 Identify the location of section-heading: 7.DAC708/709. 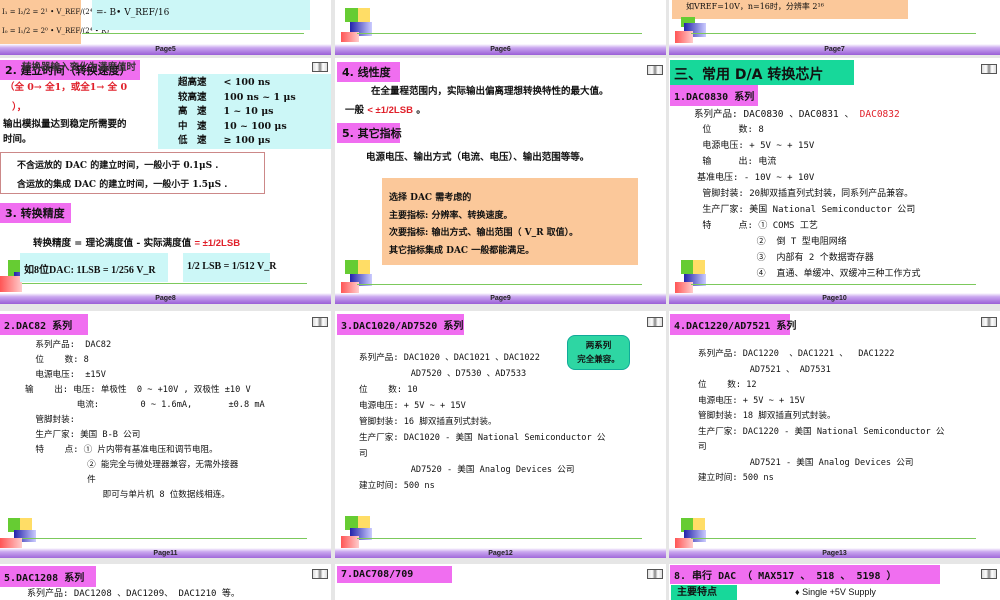
(394, 574).